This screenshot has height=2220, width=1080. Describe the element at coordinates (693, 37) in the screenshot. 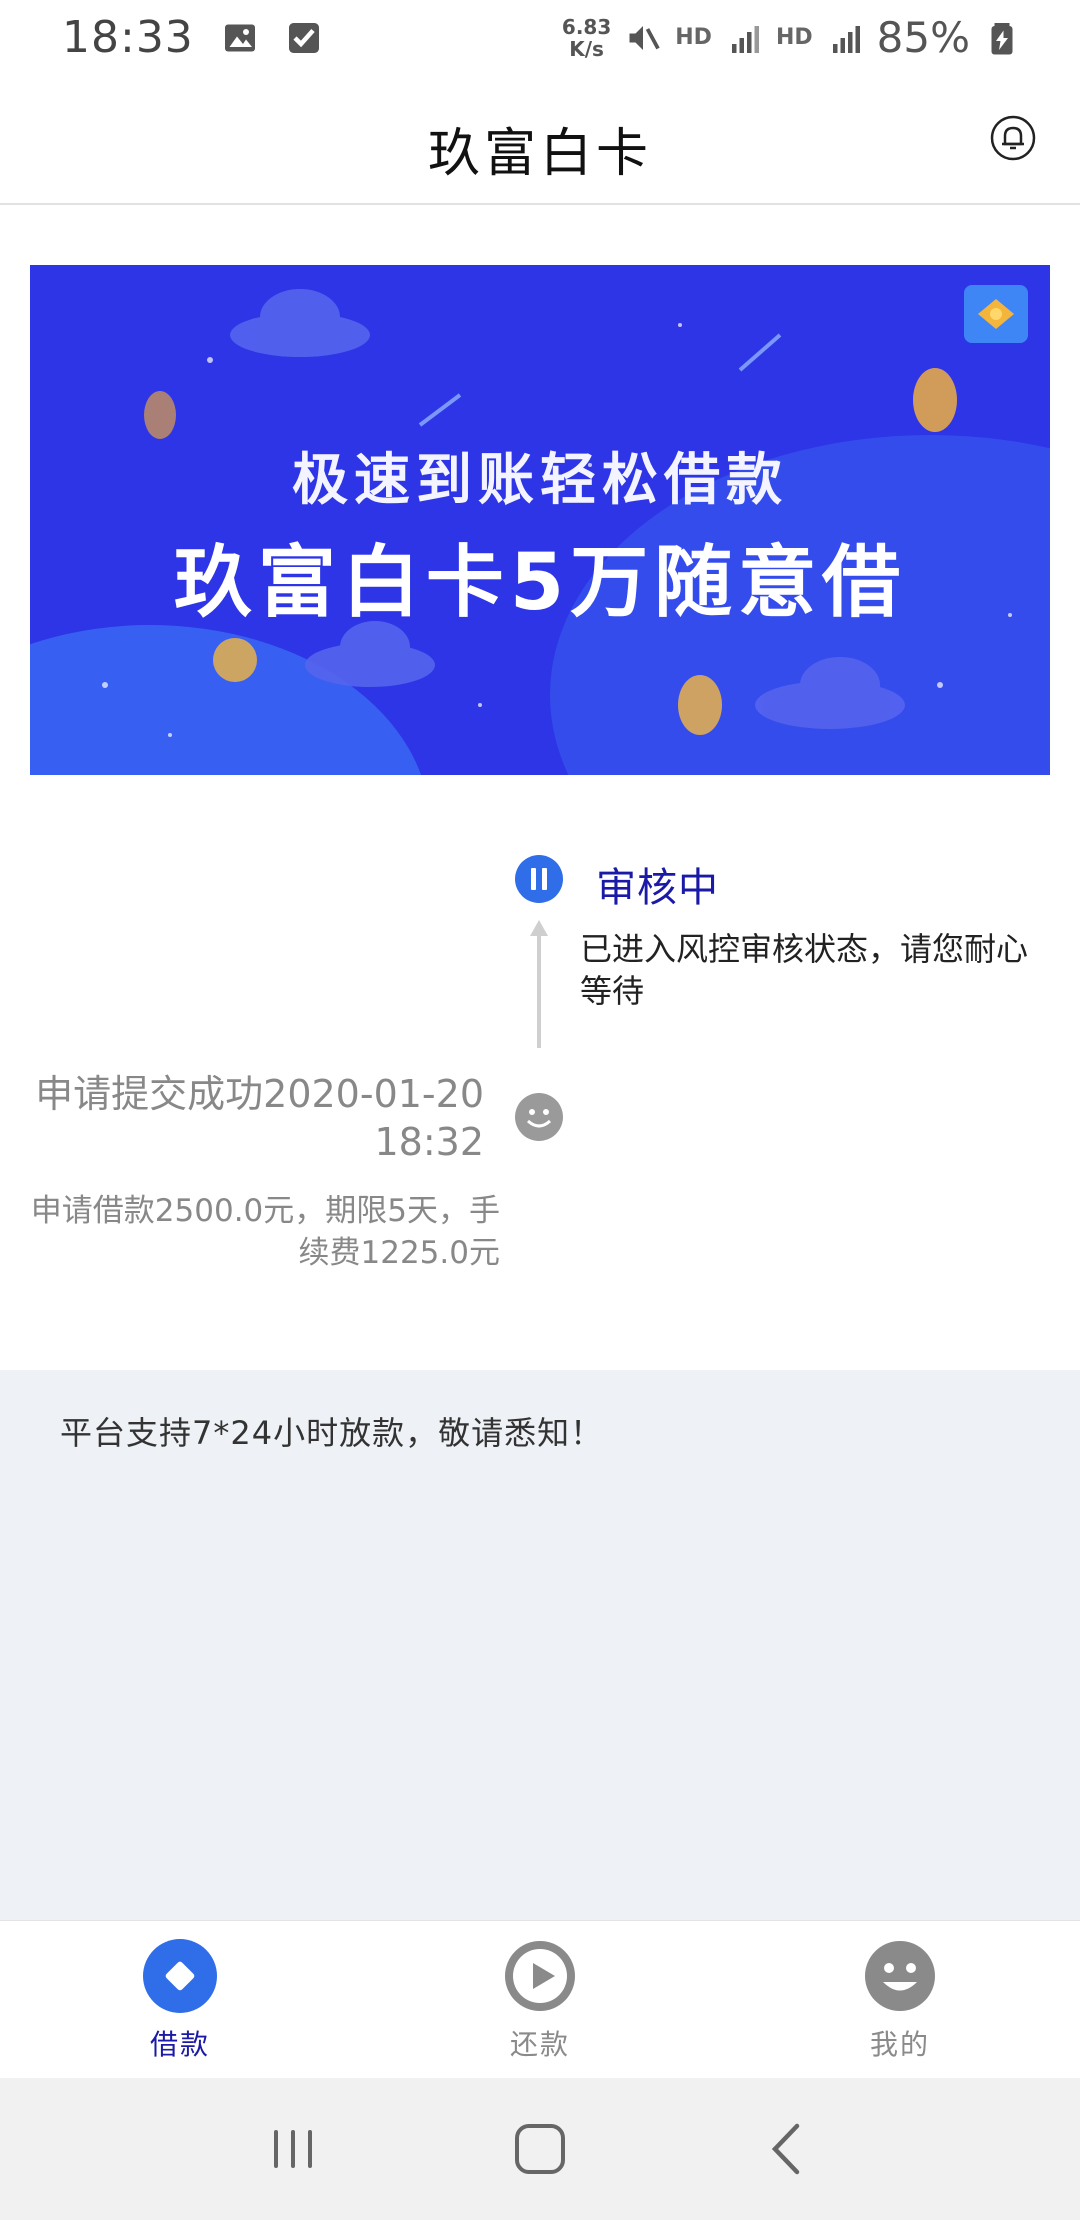

I see `hd-label-1: HD` at that location.